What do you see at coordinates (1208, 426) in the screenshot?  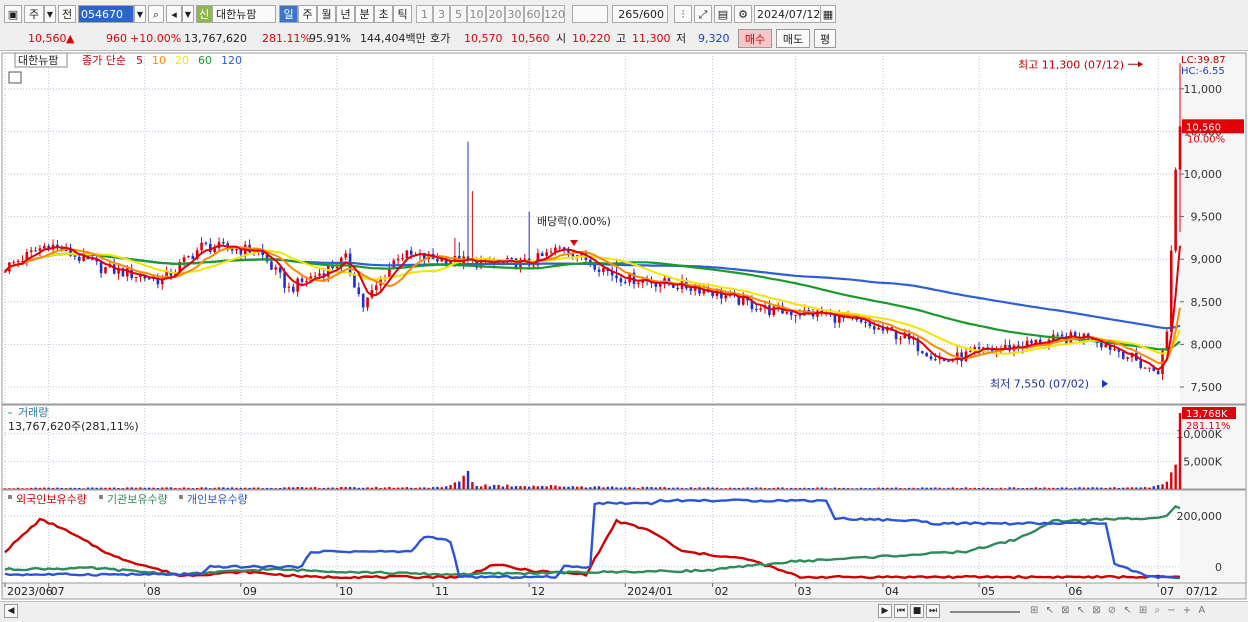 I see `vol-last-pct: 281.11%` at bounding box center [1208, 426].